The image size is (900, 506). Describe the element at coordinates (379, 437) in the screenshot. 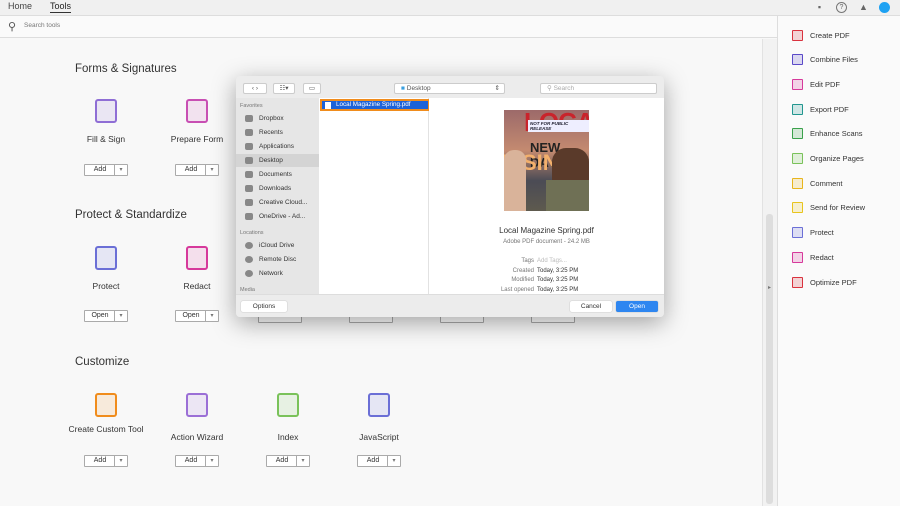

I see `tool-label: JavaScript` at that location.